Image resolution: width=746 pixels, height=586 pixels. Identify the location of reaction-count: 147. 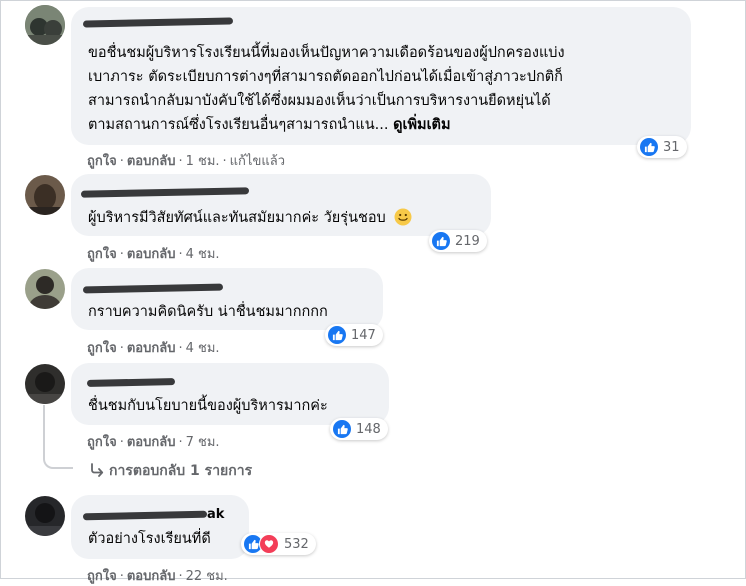
(354, 335).